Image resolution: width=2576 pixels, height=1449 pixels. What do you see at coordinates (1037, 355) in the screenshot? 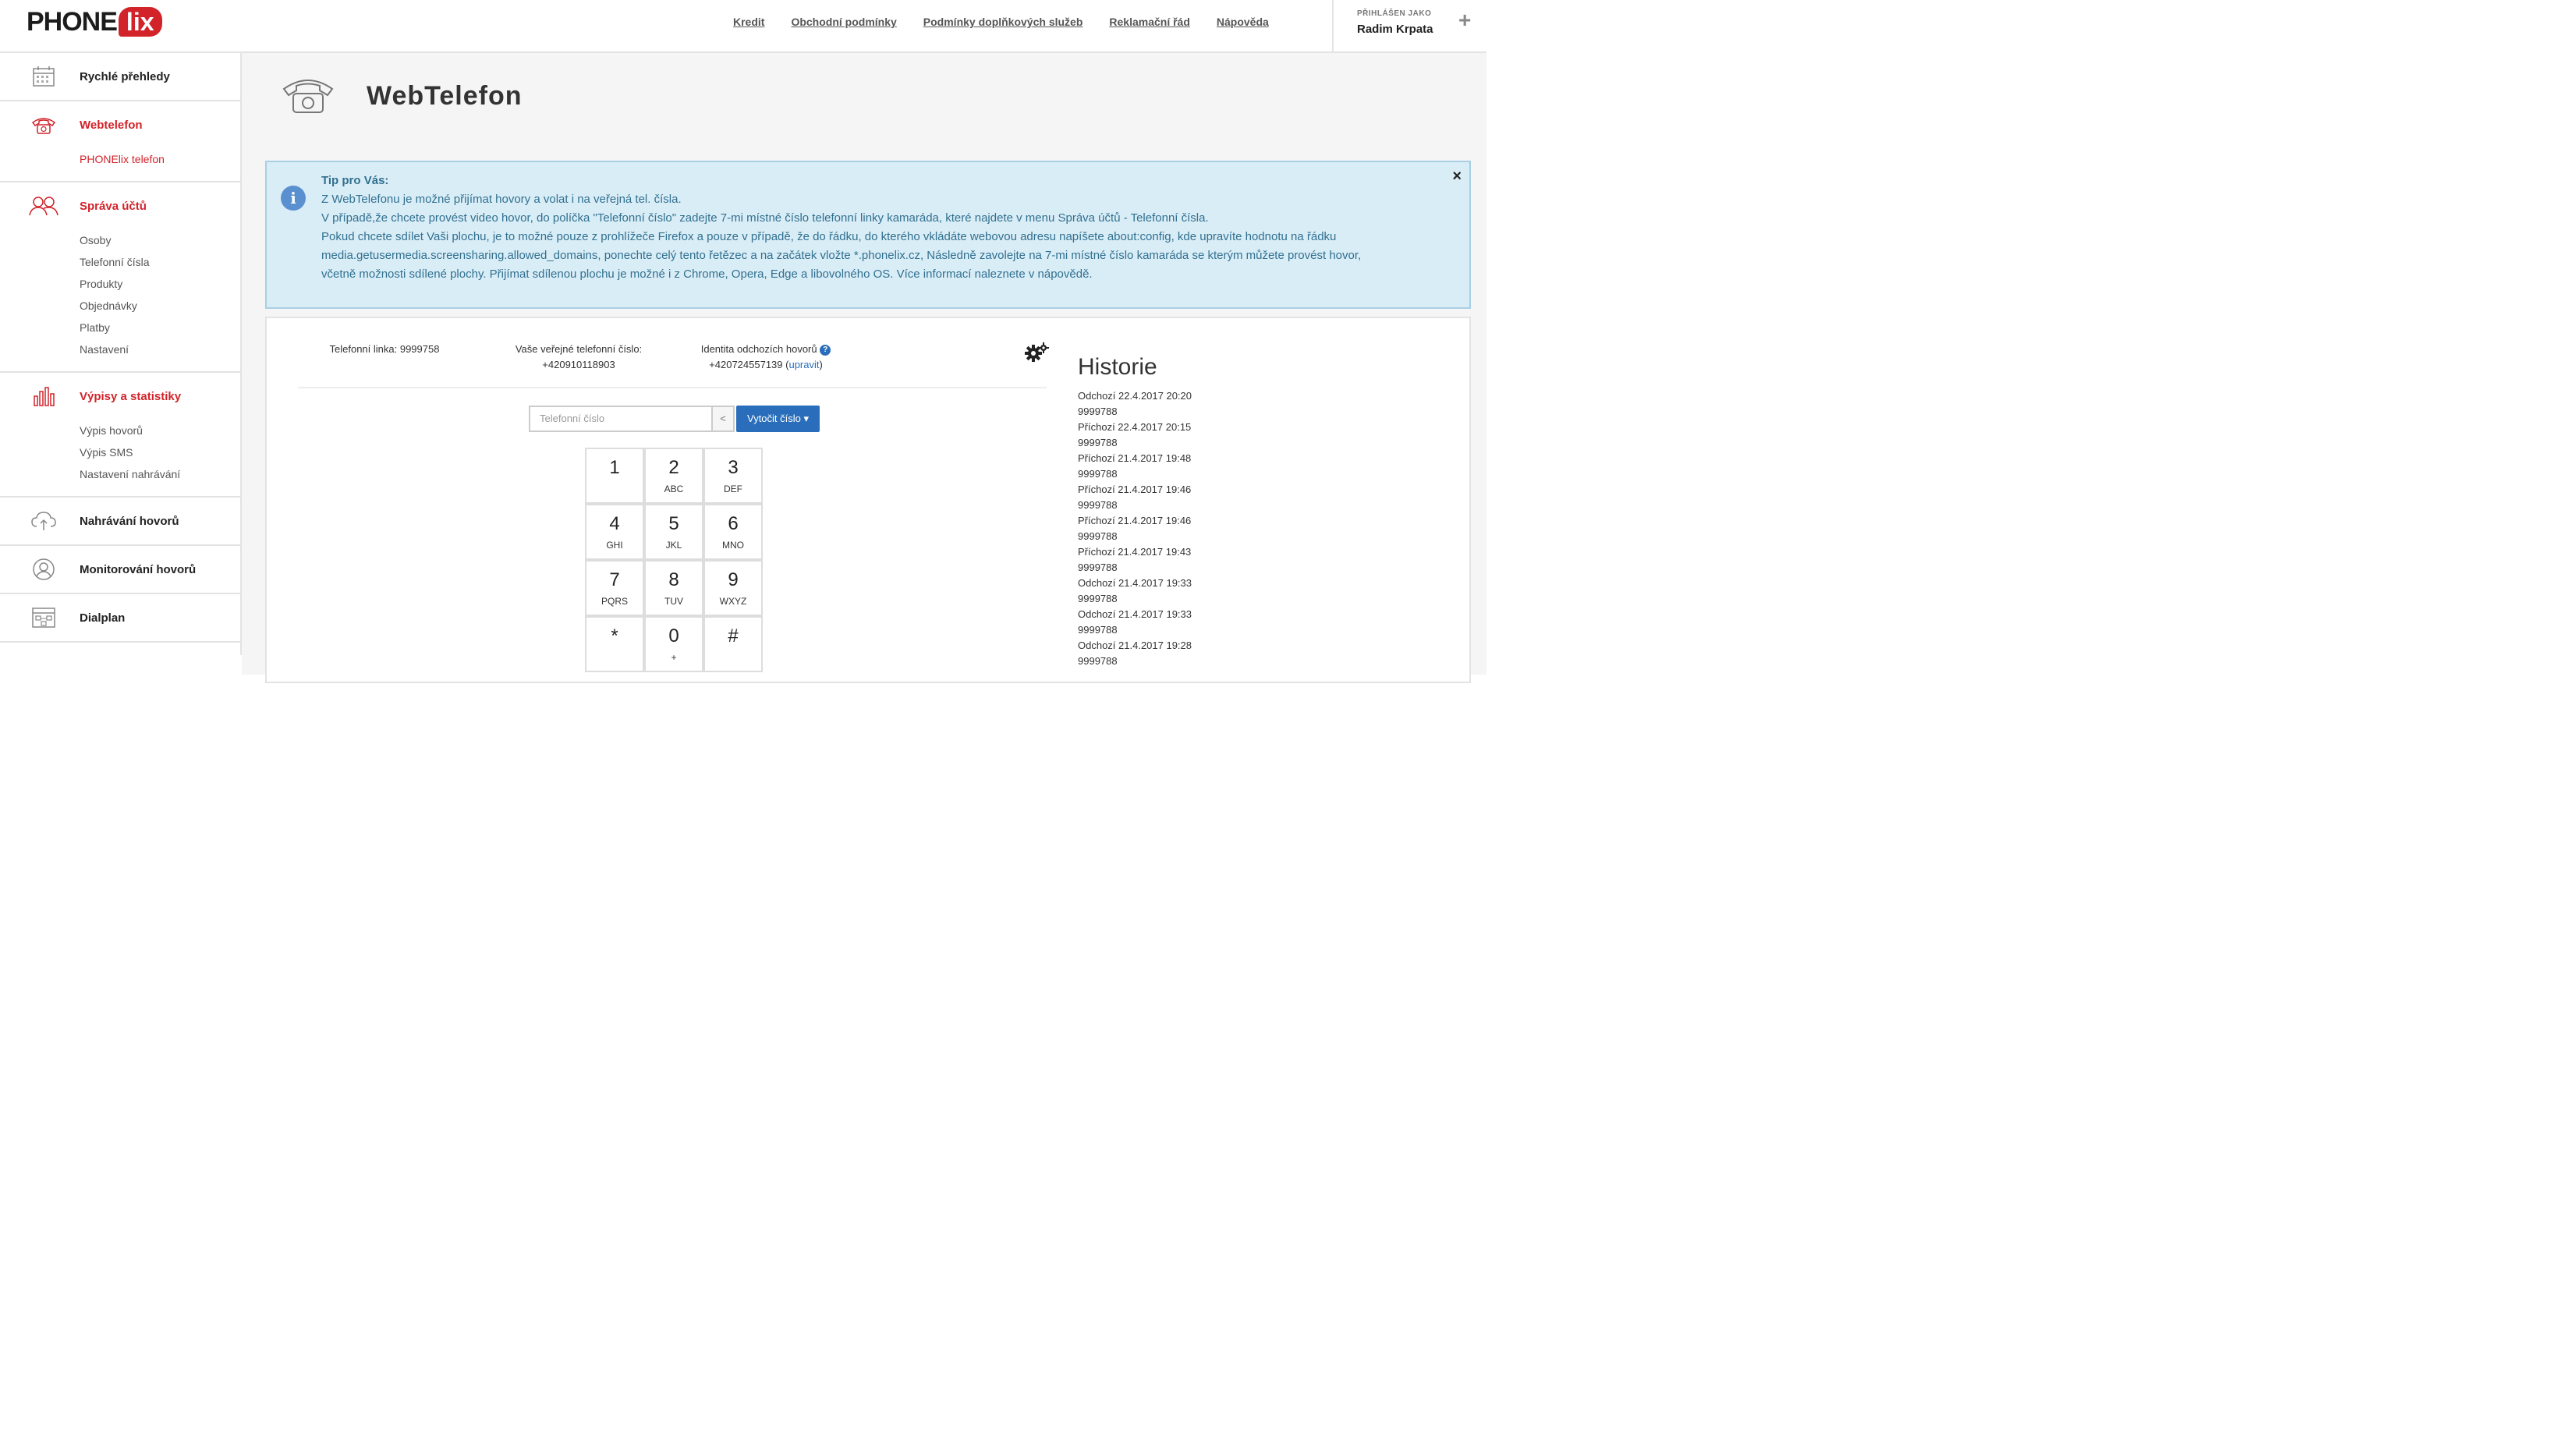
I see `settings-gears-icon` at bounding box center [1037, 355].